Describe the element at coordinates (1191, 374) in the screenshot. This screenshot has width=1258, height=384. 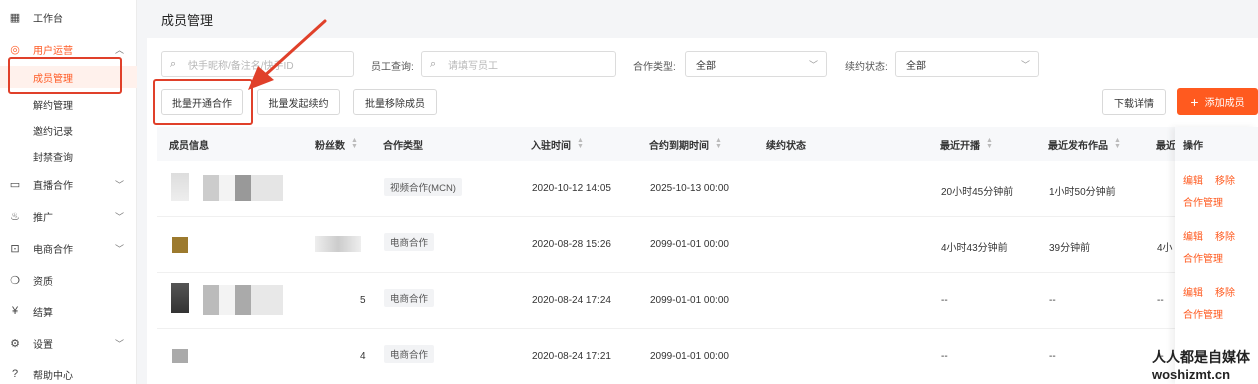
I see `watermark-line2: woshizmt.cn` at that location.